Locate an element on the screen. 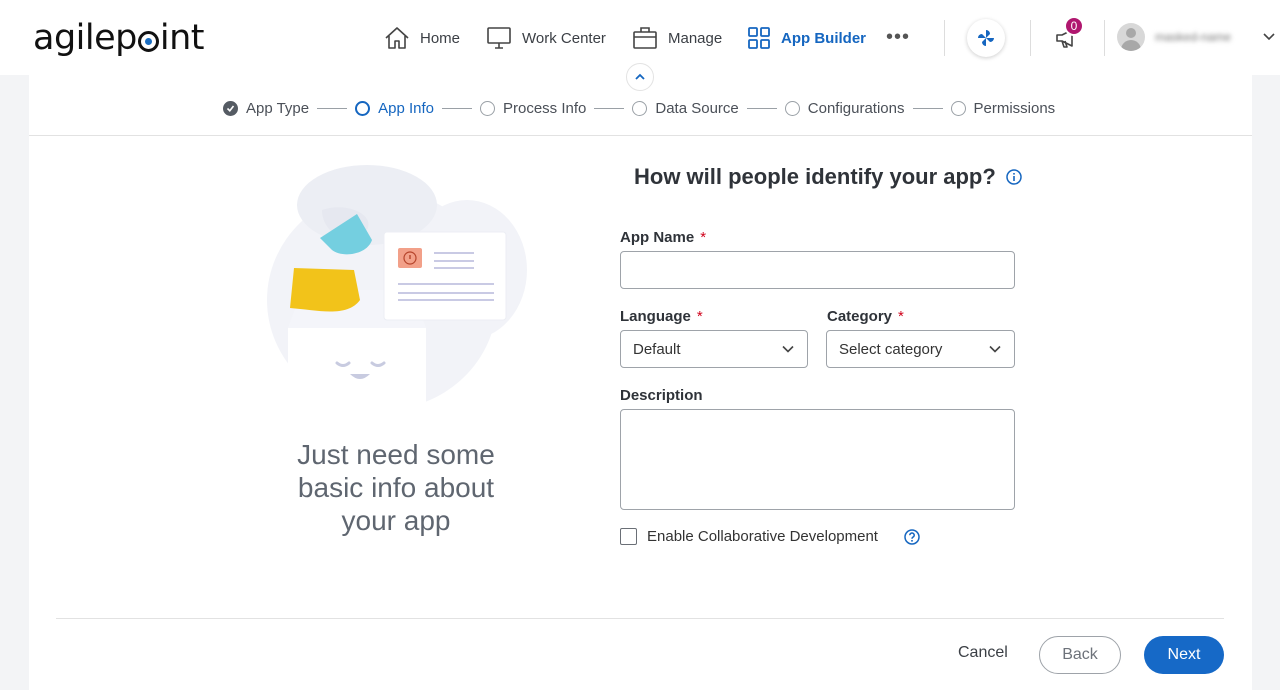 The width and height of the screenshot is (1280, 690). step-app-type: App Type is located at coordinates (266, 108).